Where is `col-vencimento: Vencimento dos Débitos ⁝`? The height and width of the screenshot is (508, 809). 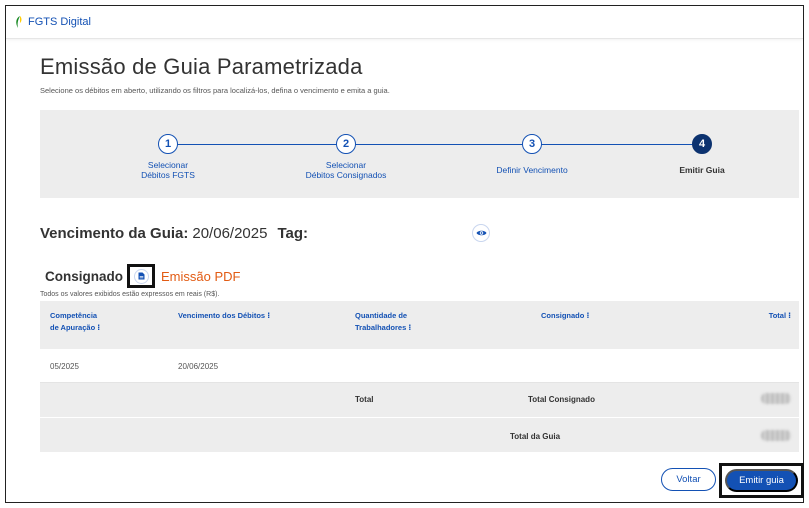
col-vencimento: Vencimento dos Débitos ⁝ is located at coordinates (224, 316).